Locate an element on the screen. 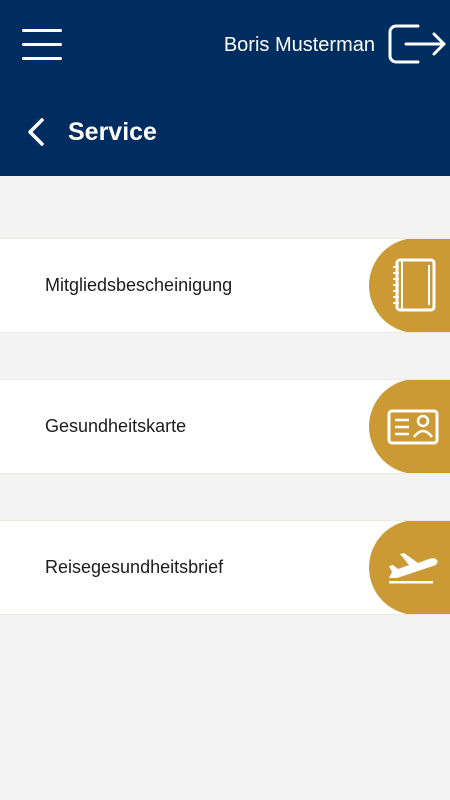 The width and height of the screenshot is (450, 800). service-card-gesundheitskarte: Gesundheitskarte is located at coordinates (225, 426).